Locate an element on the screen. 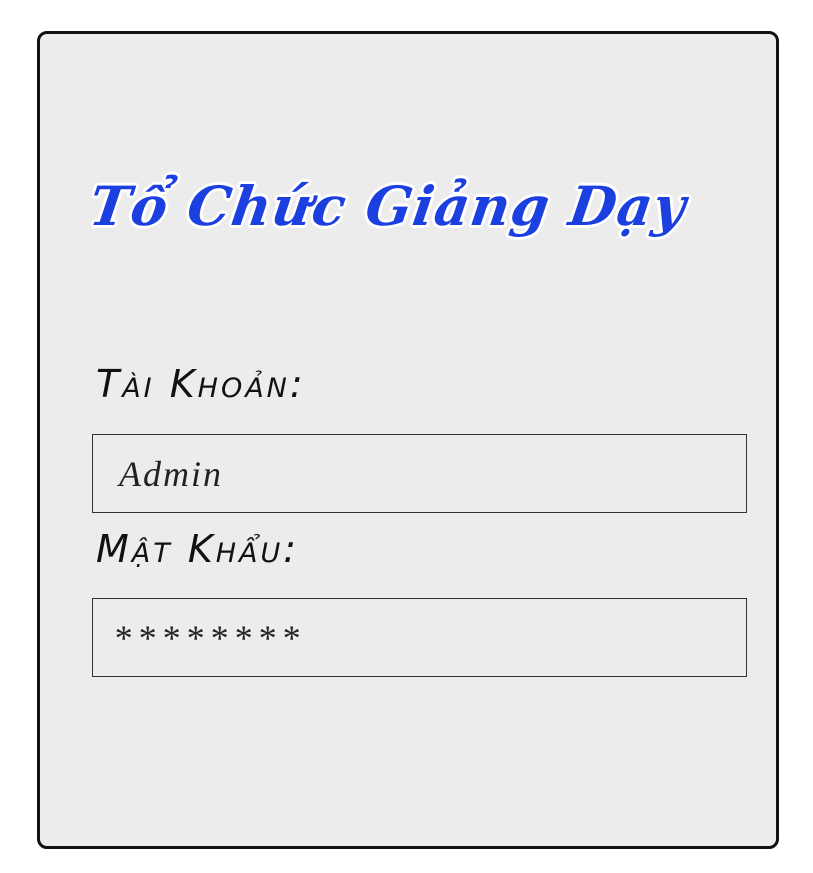 This screenshot has width=813, height=873. password-label: Mật Khẩu: is located at coordinates (198, 549).